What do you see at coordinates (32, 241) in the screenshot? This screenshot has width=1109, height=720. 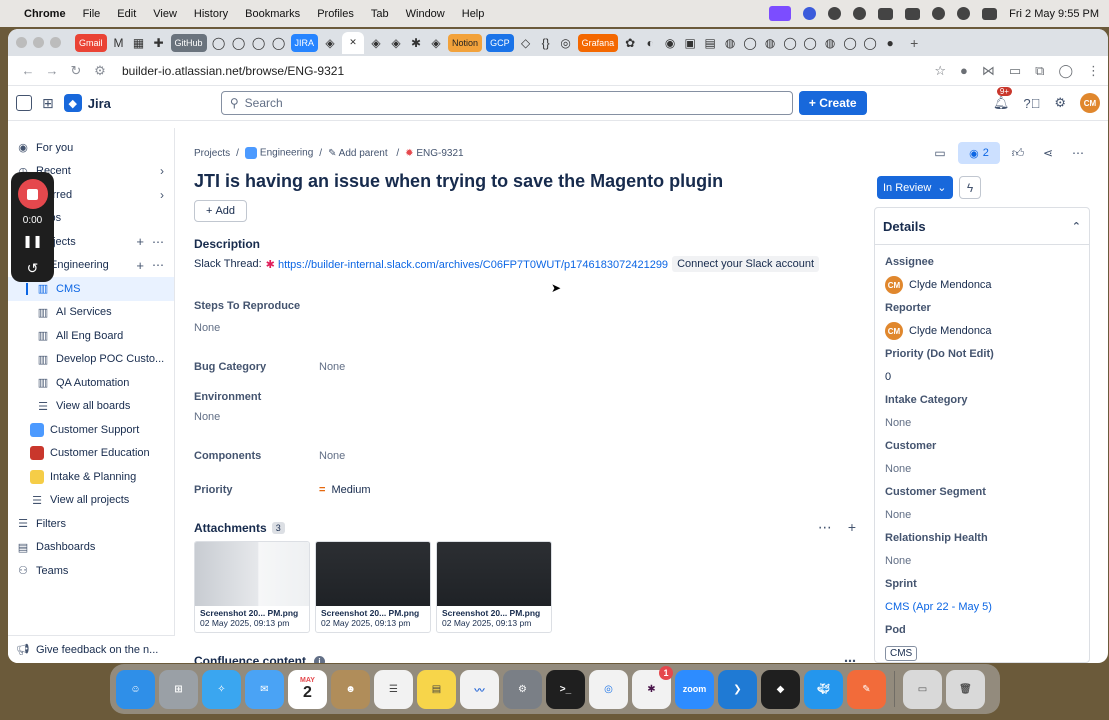 I see `pause-recording-icon: ❚❚` at bounding box center [32, 241].